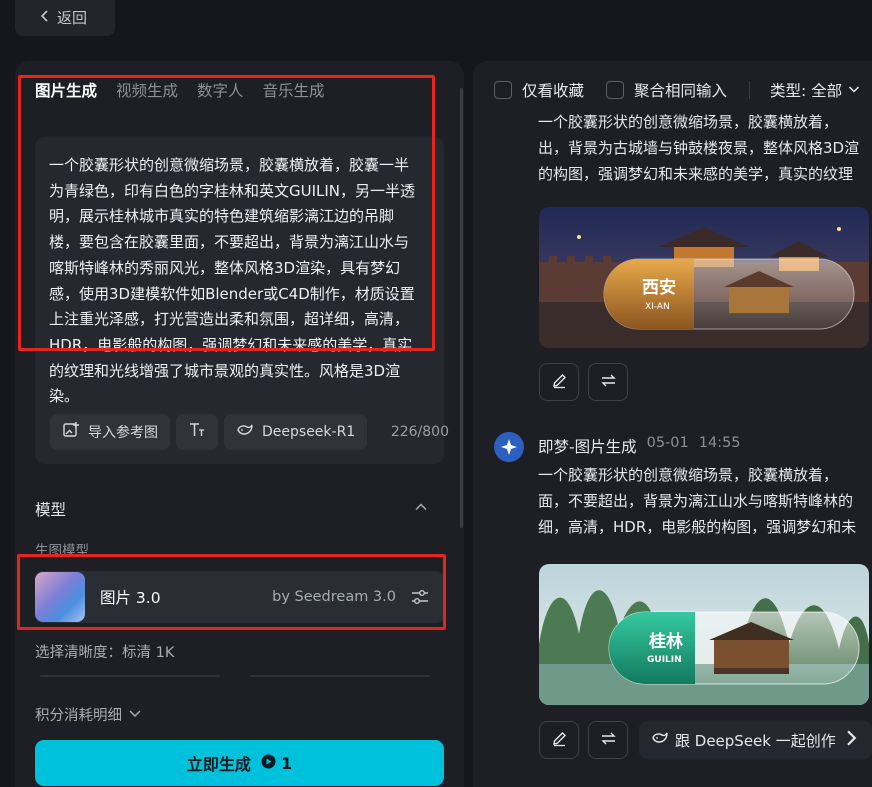 The height and width of the screenshot is (787, 872). I want to click on model-sub-label: 生图模型, so click(62, 551).